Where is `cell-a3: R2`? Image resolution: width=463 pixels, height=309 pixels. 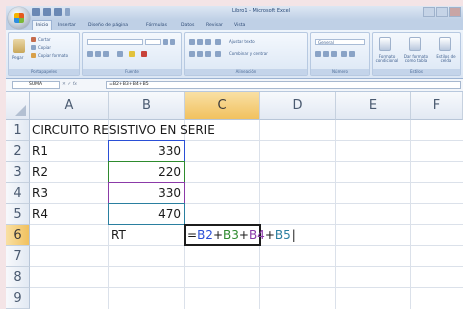 cell-a3: R2 is located at coordinates (69, 172).